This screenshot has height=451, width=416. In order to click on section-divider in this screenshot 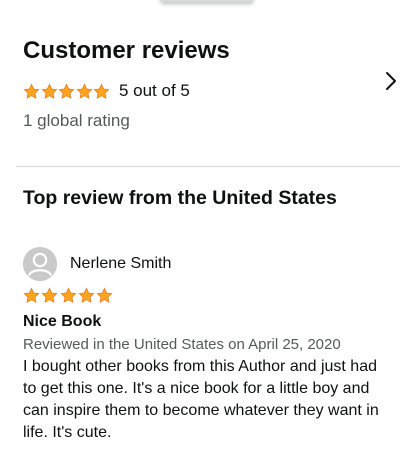, I will do `click(208, 166)`.